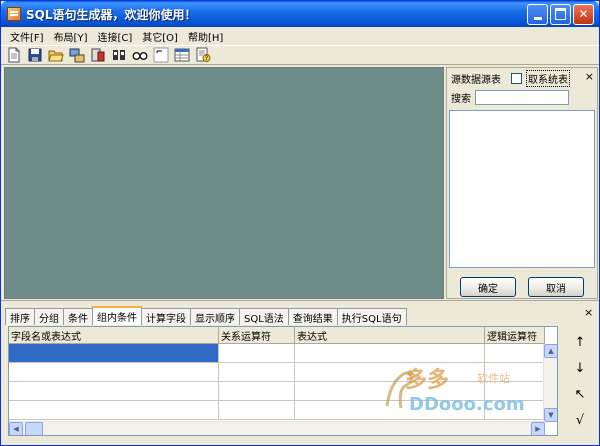  I want to click on source-table-title: 源数据源表, so click(476, 80).